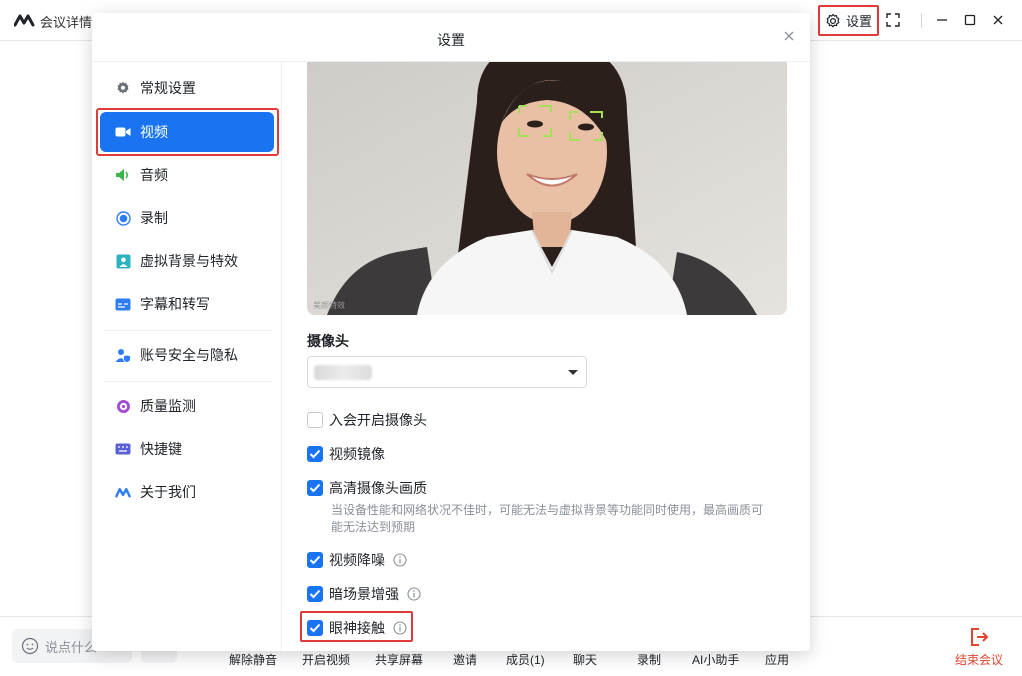 The image size is (1022, 676). I want to click on option-video-denoise: 视频降噪, so click(357, 560).